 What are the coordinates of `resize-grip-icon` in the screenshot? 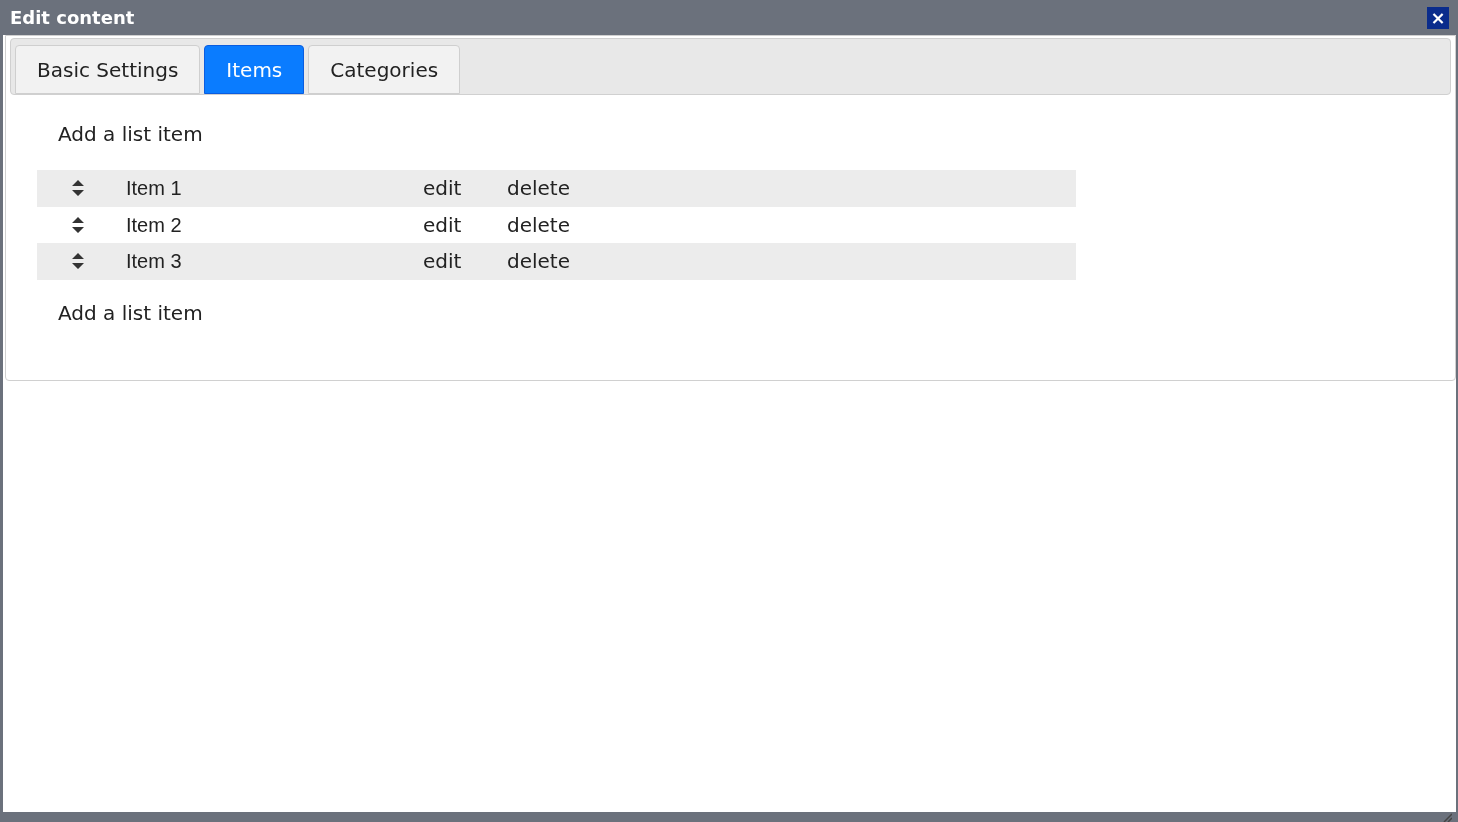 It's located at (1447, 817).